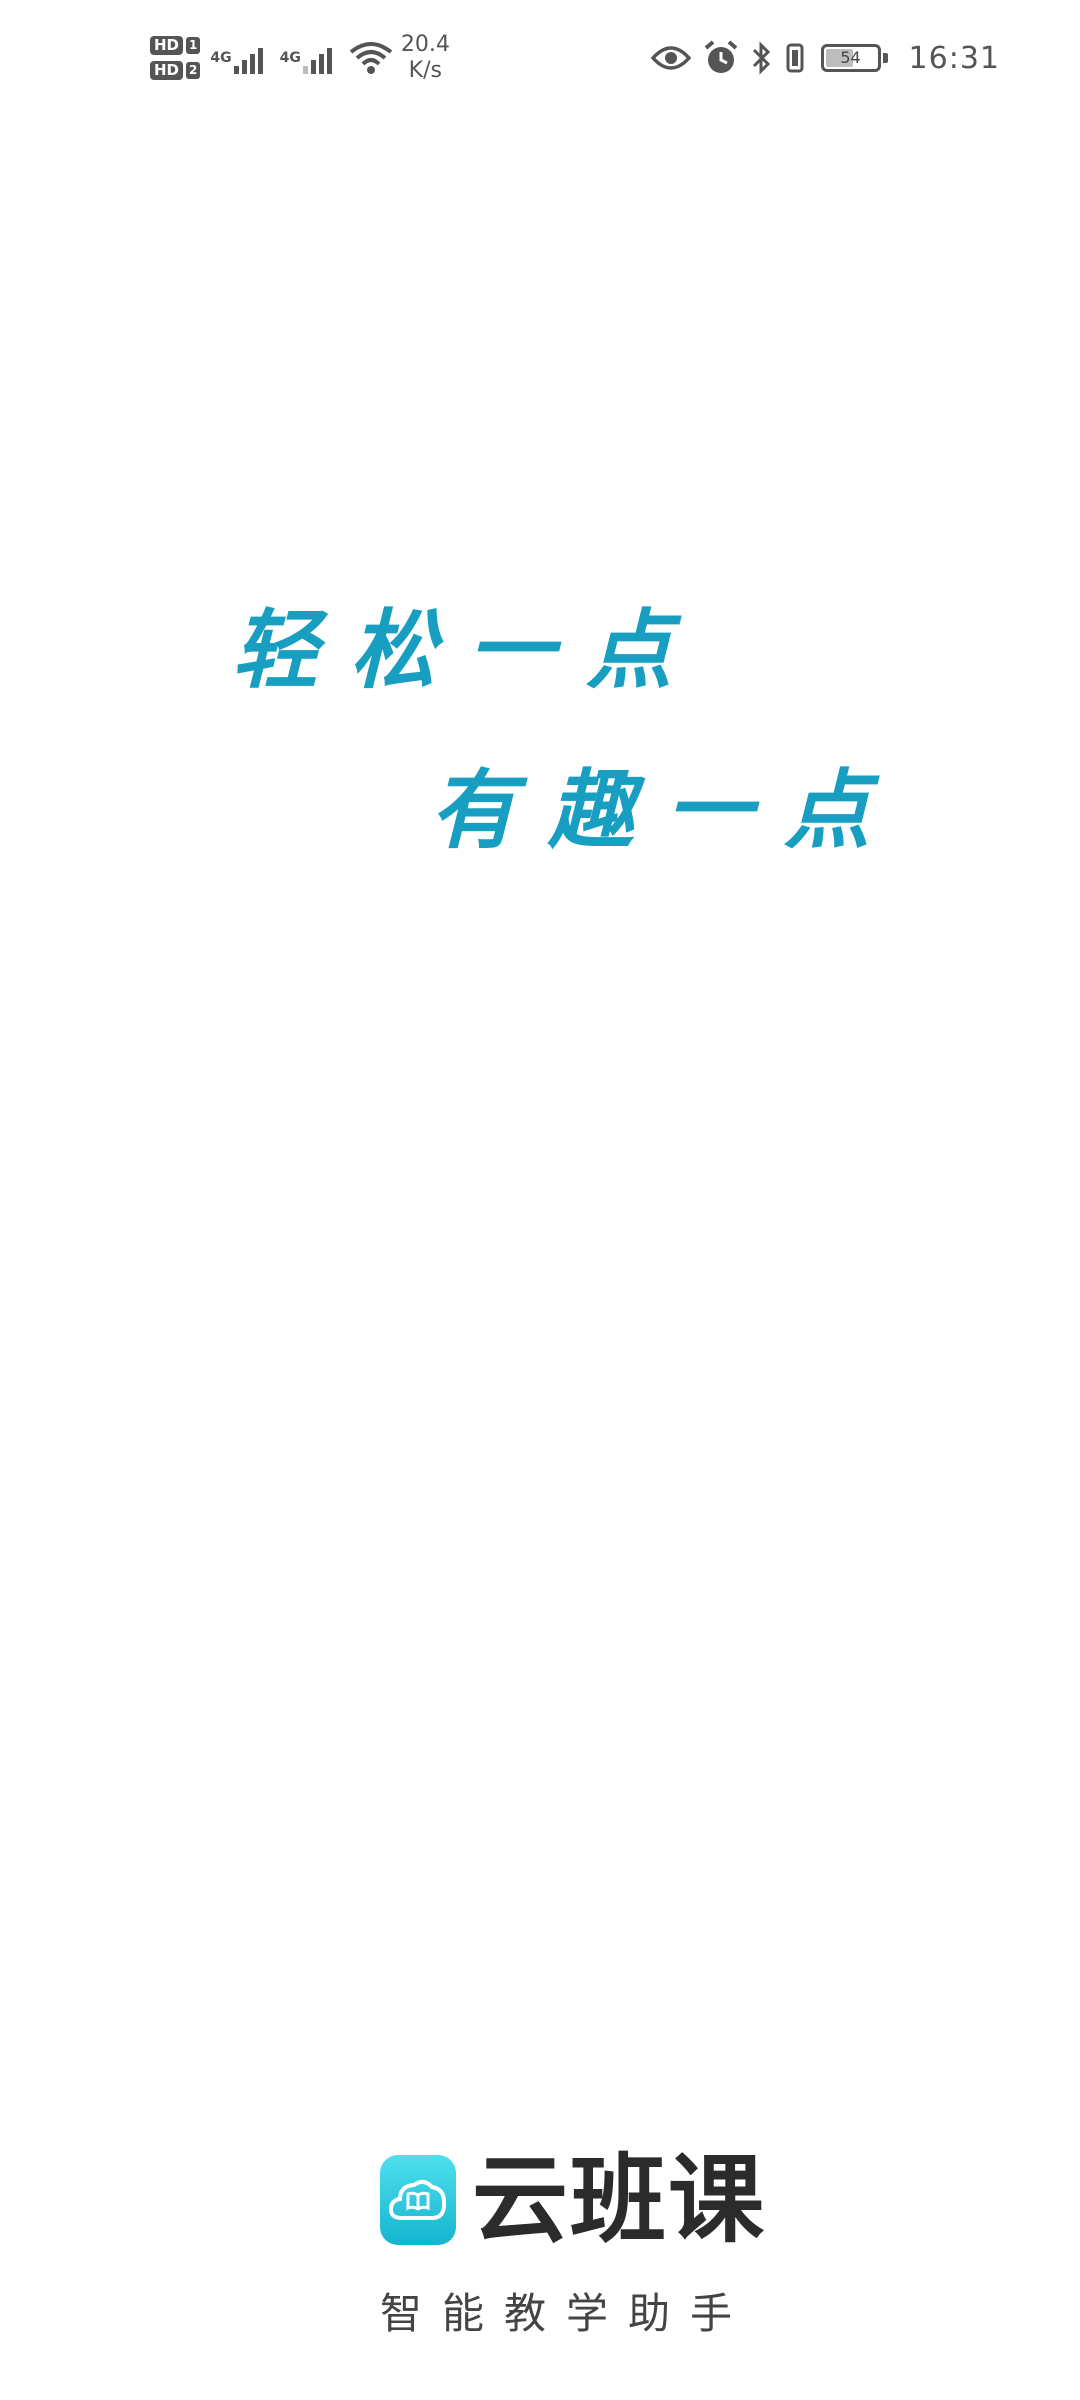  What do you see at coordinates (175, 58) in the screenshot?
I see `sim-indicators: HD 1 HD 2` at bounding box center [175, 58].